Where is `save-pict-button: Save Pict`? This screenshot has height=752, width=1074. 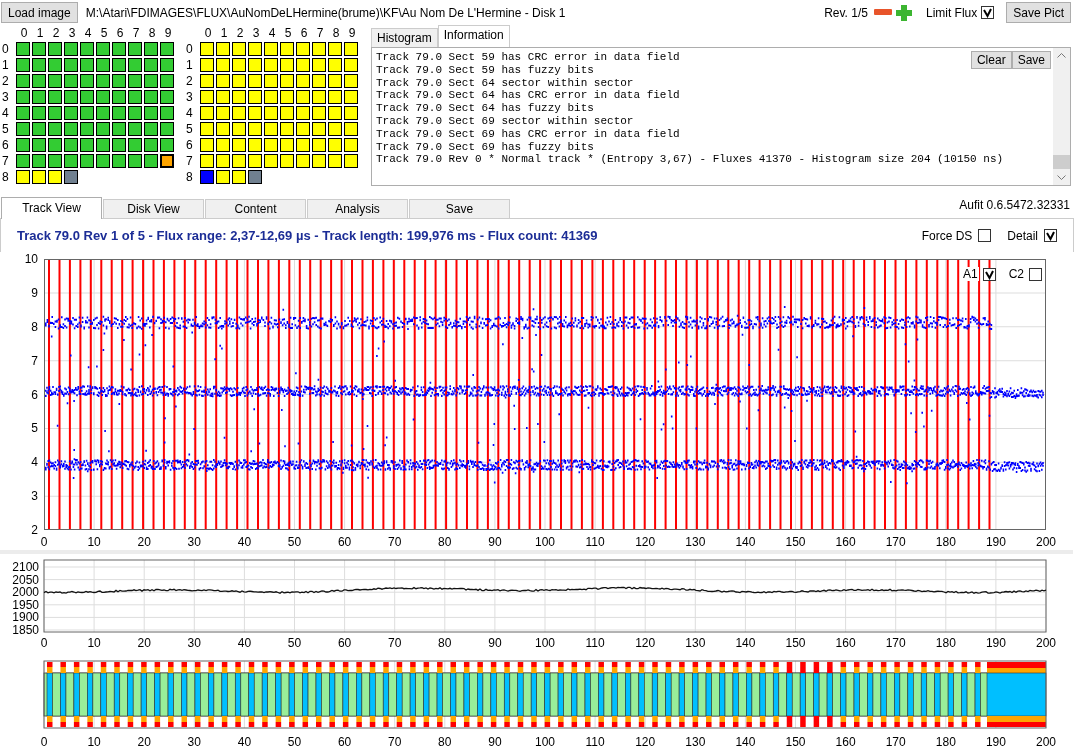
save-pict-button: Save Pict is located at coordinates (1038, 12).